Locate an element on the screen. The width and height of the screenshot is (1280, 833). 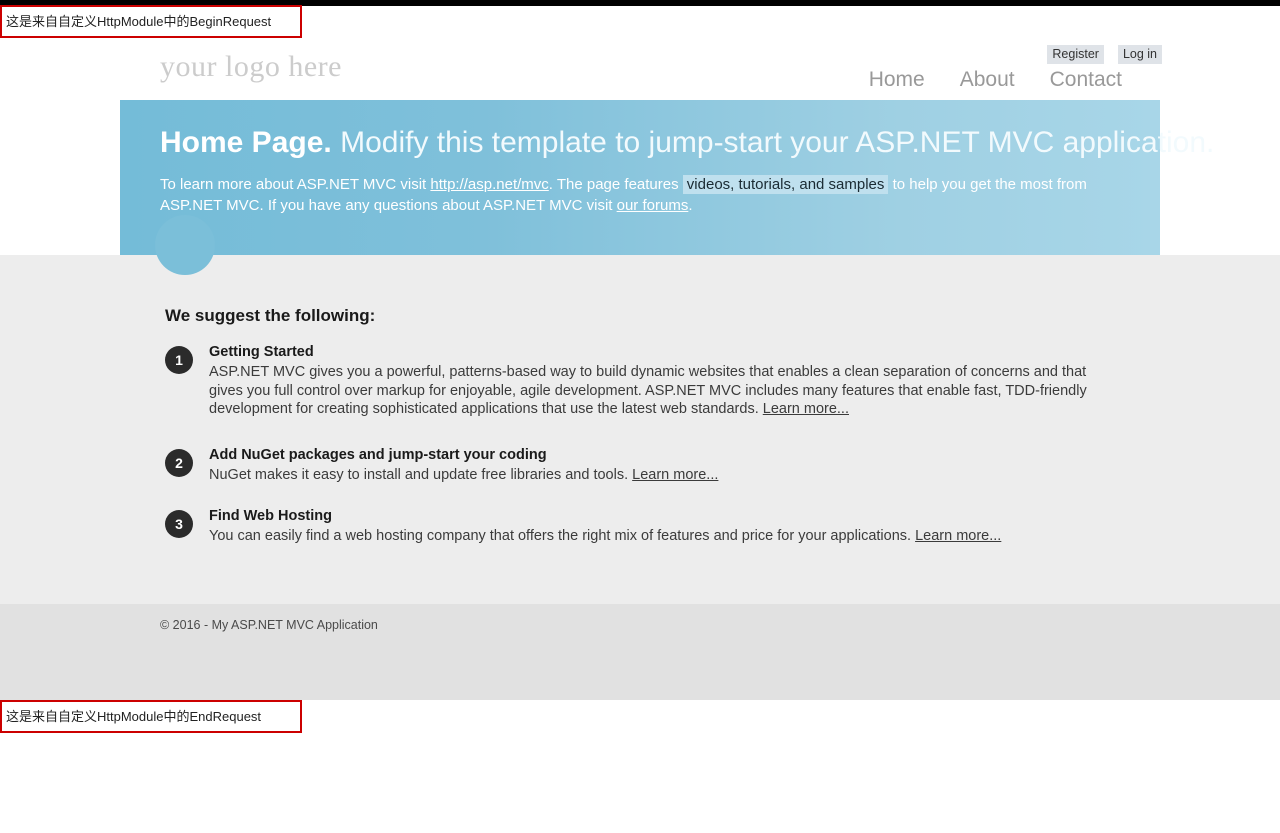
httpmodule-end-request-banner: 这是来自自定义HttpModule中的EndRequest is located at coordinates (151, 716).